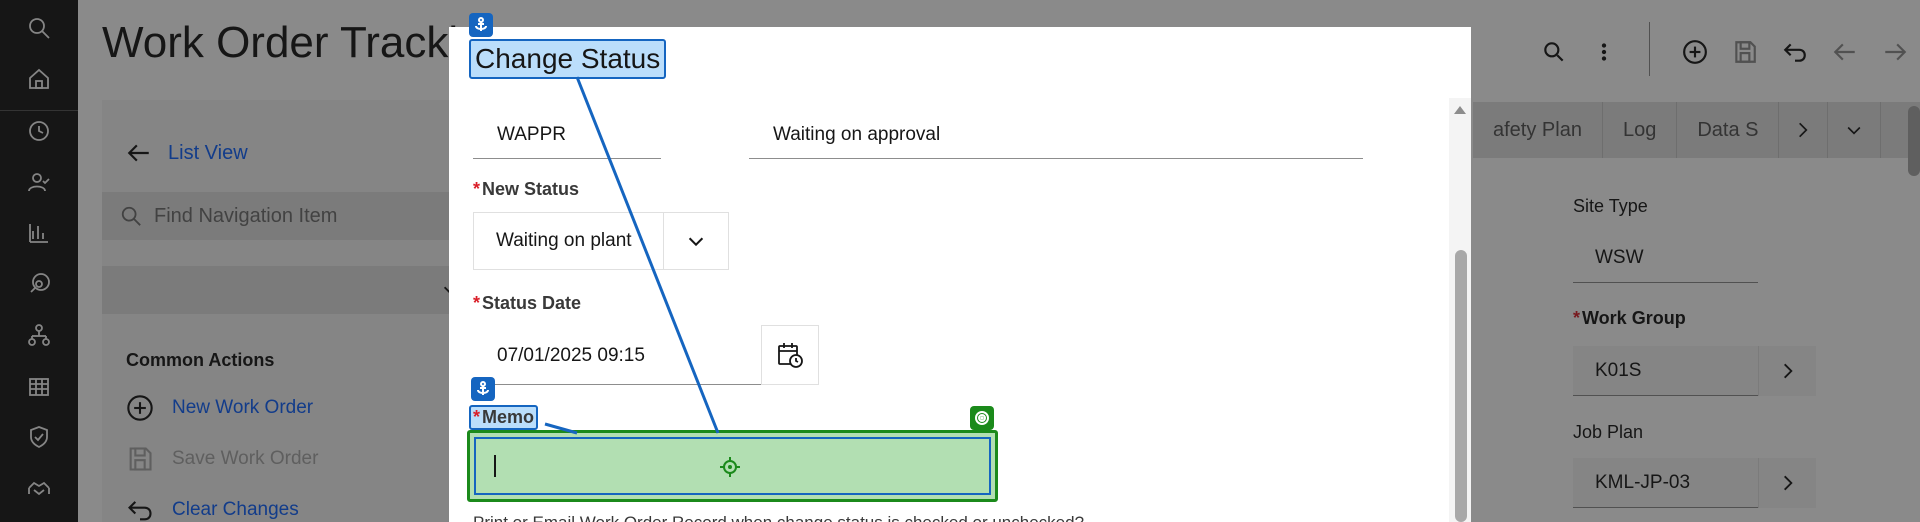 The height and width of the screenshot is (522, 1920). Describe the element at coordinates (982, 418) in the screenshot. I see `target-icon` at that location.